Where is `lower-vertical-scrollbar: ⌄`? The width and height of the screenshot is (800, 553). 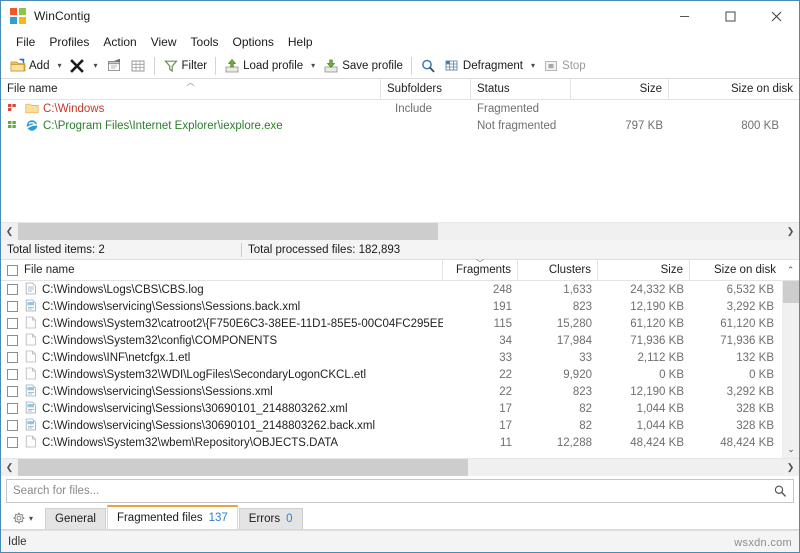 lower-vertical-scrollbar: ⌄ is located at coordinates (790, 369).